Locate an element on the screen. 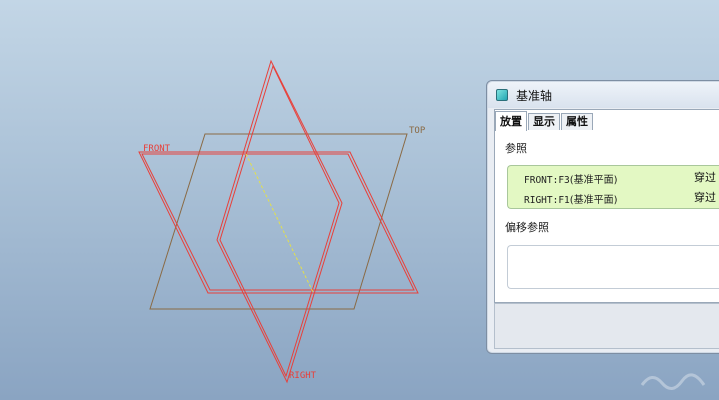  tab-display: 显示 is located at coordinates (544, 121).